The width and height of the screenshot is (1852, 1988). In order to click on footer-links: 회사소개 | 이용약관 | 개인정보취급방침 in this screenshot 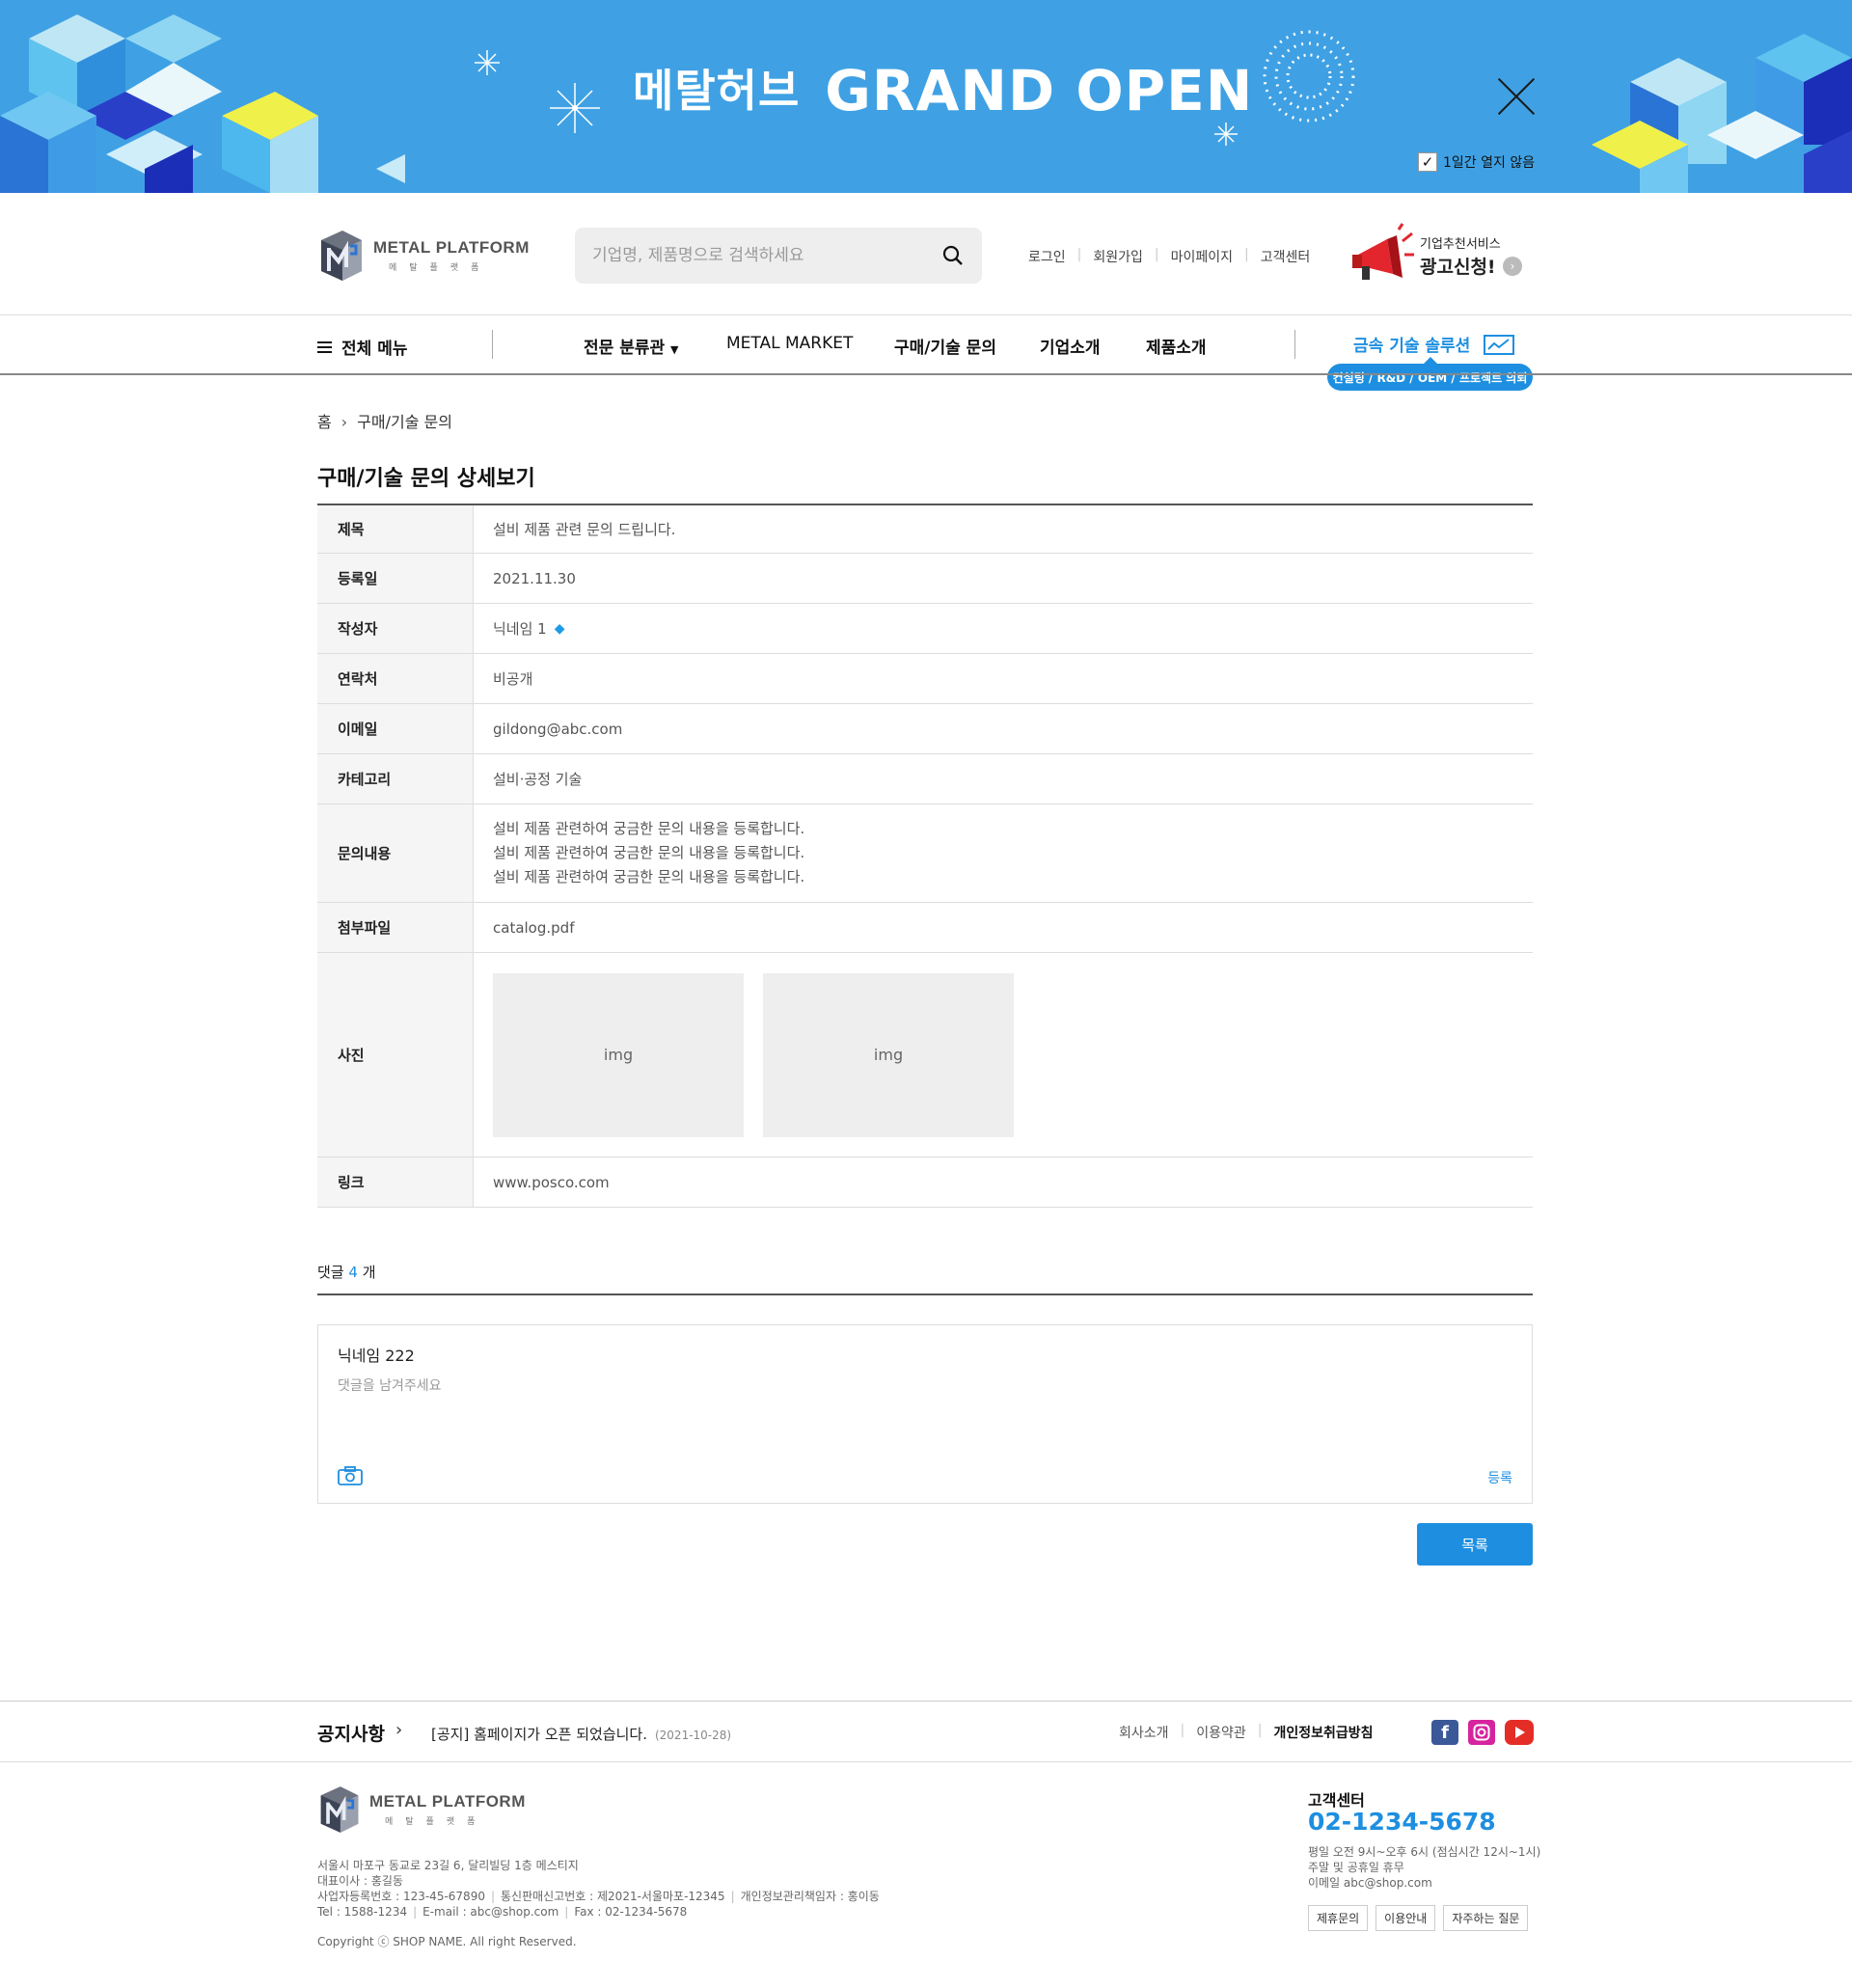, I will do `click(1247, 1732)`.